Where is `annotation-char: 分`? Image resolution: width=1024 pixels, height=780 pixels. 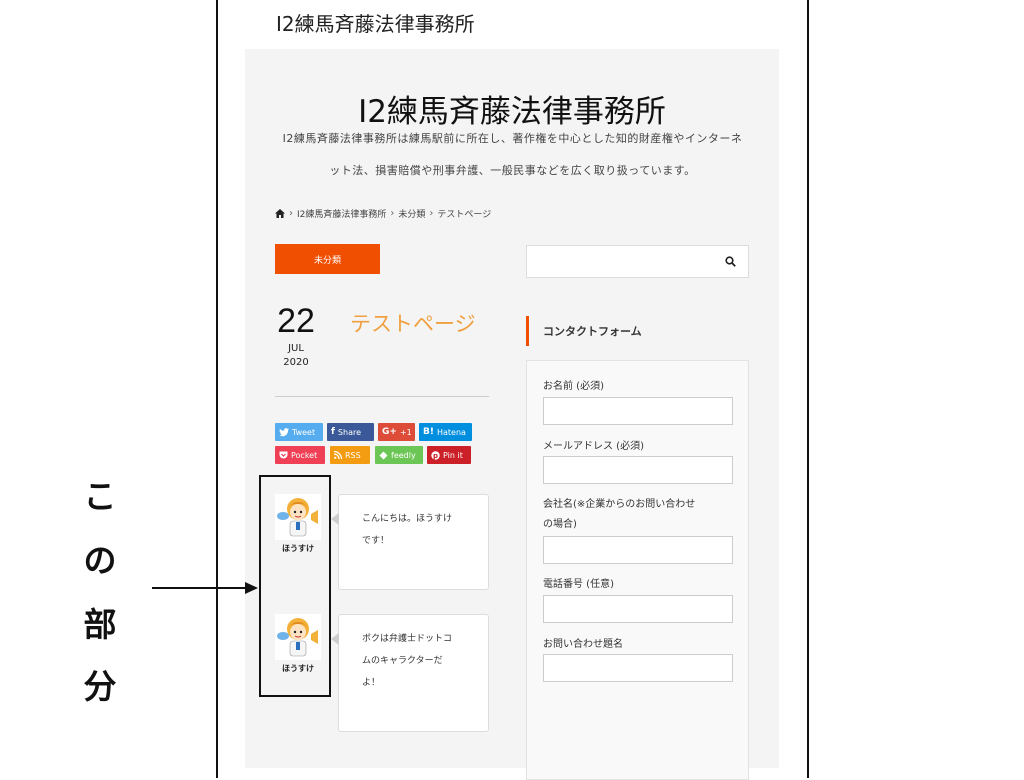
annotation-char: 分 is located at coordinates (100, 686).